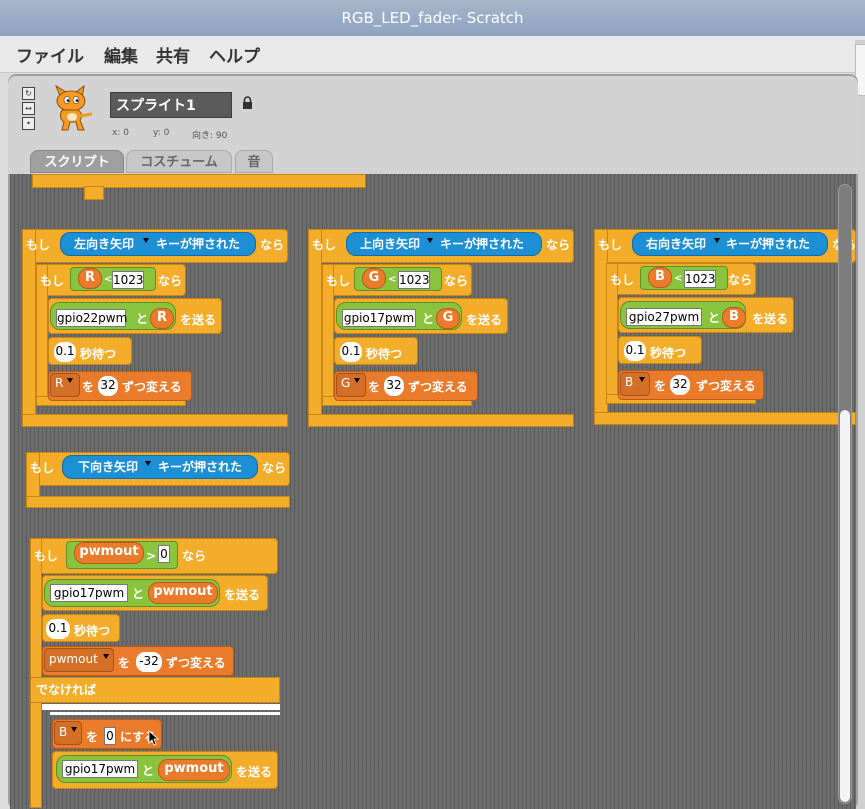 This screenshot has height=809, width=865. What do you see at coordinates (845, 606) in the screenshot?
I see `scrollbar-thumb` at bounding box center [845, 606].